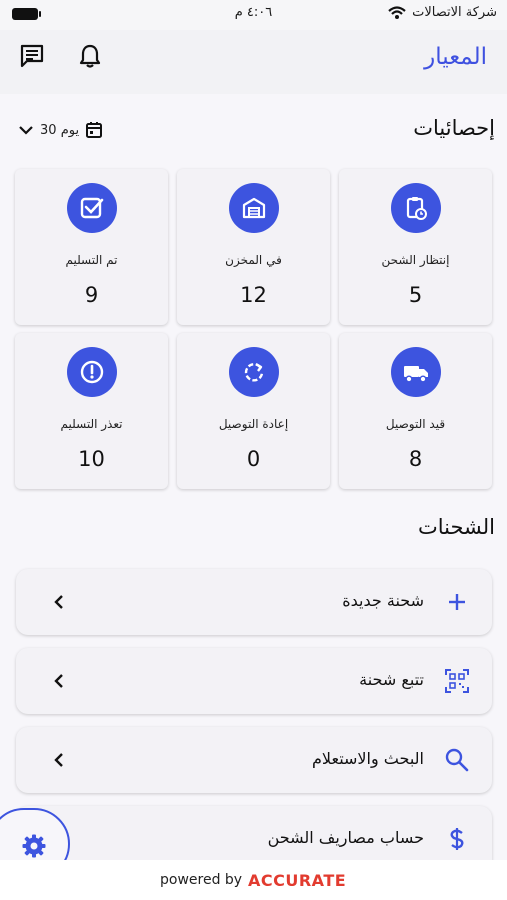 The width and height of the screenshot is (507, 900). I want to click on app-bar: المعيار, so click(253, 62).